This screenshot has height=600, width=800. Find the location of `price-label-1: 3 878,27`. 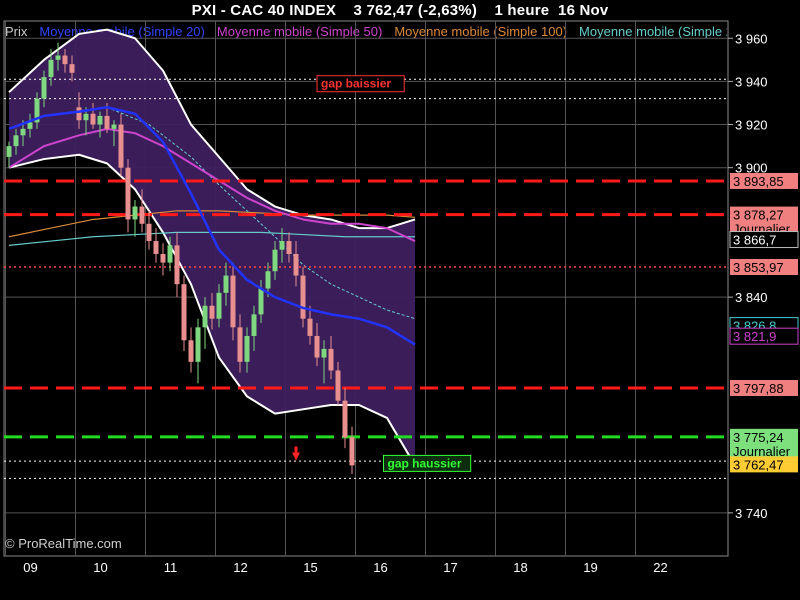

price-label-1: 3 878,27 is located at coordinates (758, 215).